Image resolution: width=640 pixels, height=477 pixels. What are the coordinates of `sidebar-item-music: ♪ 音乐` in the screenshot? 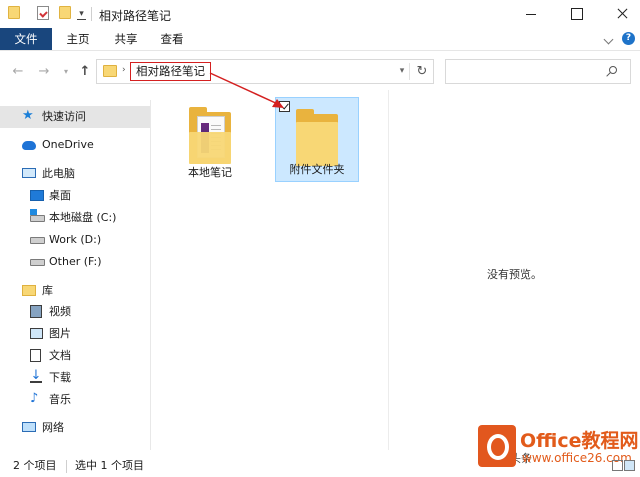 It's located at (75, 400).